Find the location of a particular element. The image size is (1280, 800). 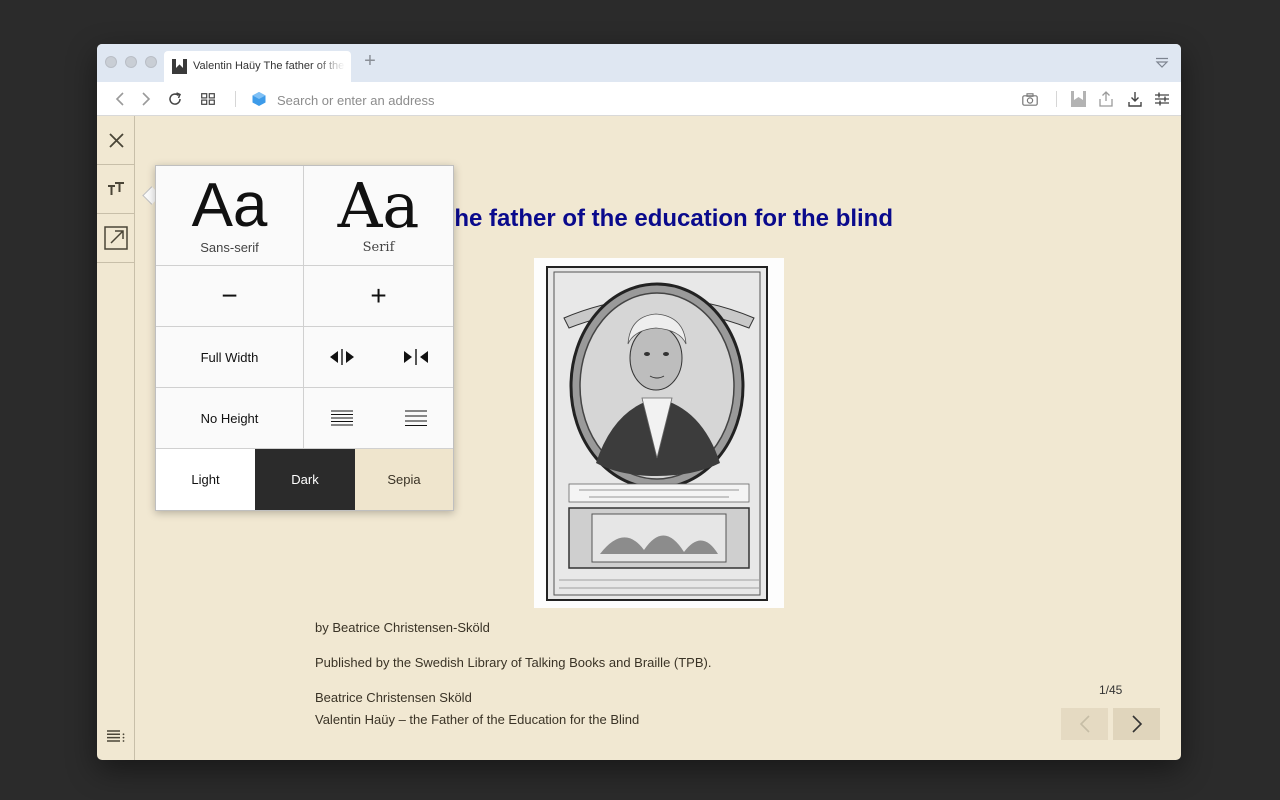

window-minimize-button is located at coordinates (131, 62).